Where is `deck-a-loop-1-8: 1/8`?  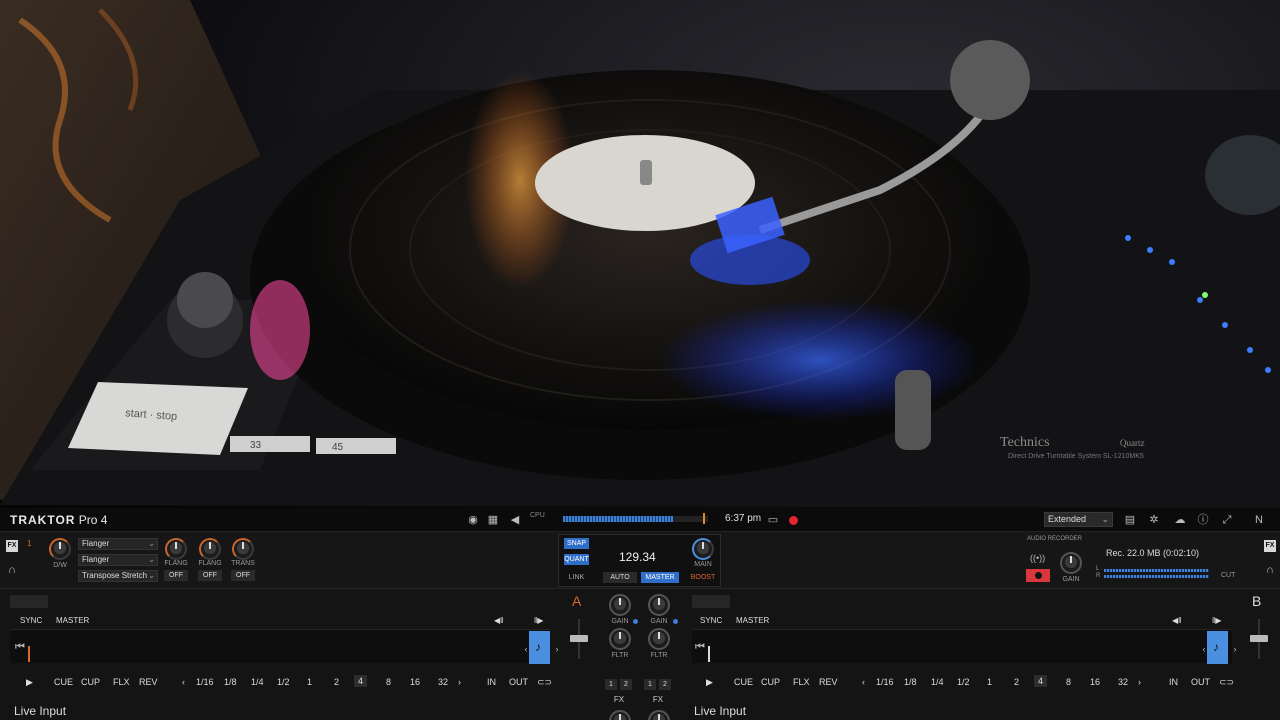
deck-a-loop-1-8: 1/8 is located at coordinates (230, 682).